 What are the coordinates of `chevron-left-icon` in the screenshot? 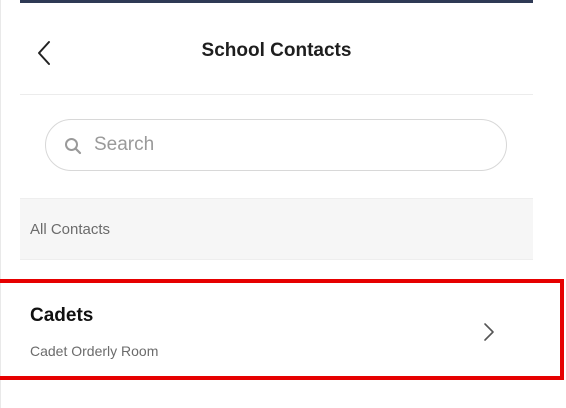 It's located at (44, 53).